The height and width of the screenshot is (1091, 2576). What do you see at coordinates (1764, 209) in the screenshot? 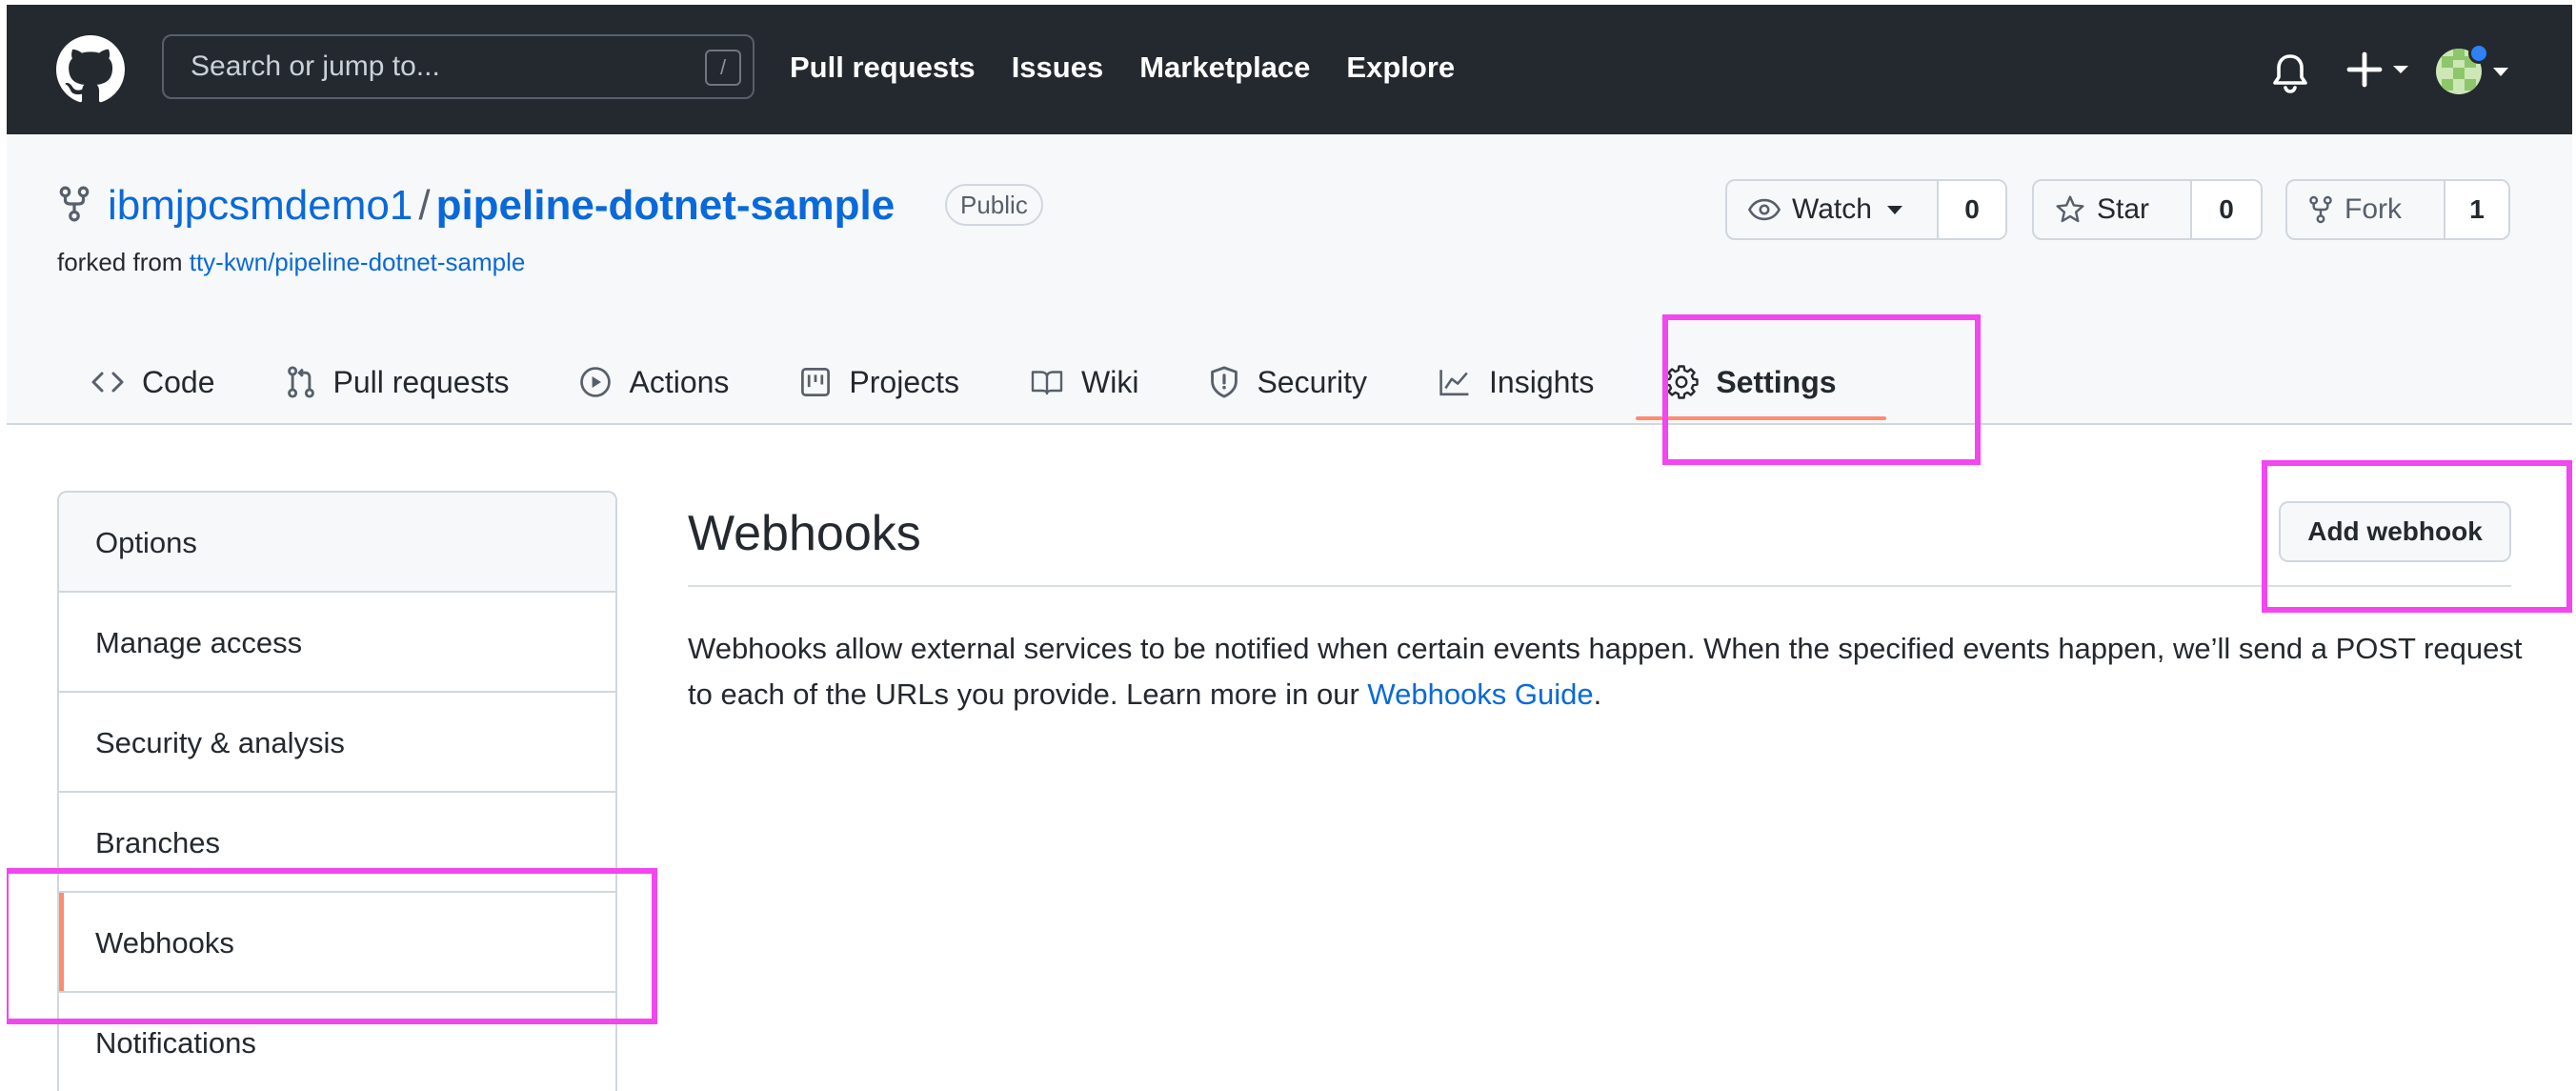
I see `eye-icon` at bounding box center [1764, 209].